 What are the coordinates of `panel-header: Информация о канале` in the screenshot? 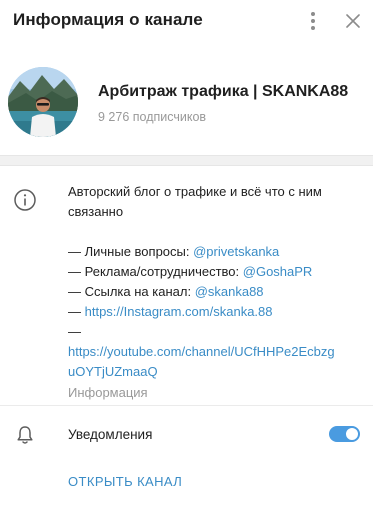 It's located at (186, 22).